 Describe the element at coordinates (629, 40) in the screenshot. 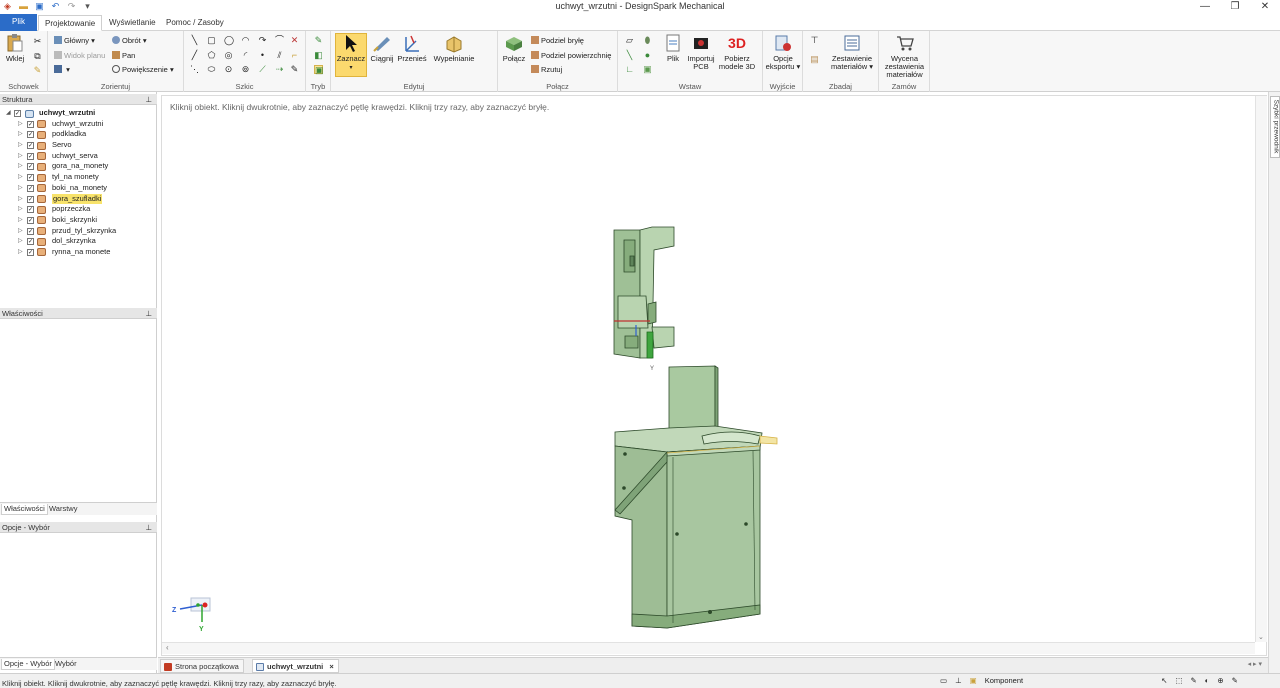

I see `plane-icon: ▱` at that location.